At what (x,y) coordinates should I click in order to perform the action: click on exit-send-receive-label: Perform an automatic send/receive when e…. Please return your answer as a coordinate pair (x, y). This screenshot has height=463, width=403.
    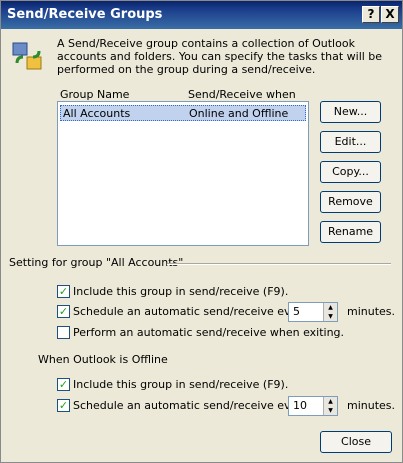
    Looking at the image, I should click on (209, 332).